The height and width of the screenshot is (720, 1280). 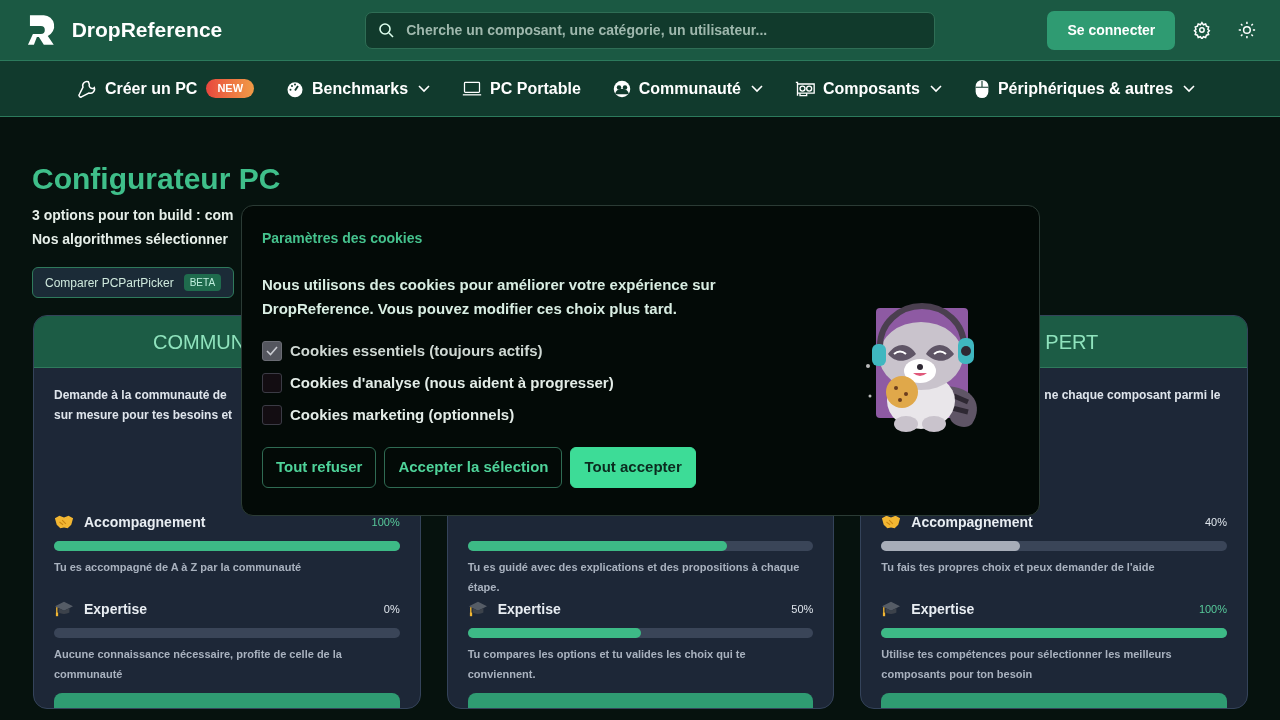 I want to click on intro-text: 3 options pour ton build : com, so click(x=133, y=215).